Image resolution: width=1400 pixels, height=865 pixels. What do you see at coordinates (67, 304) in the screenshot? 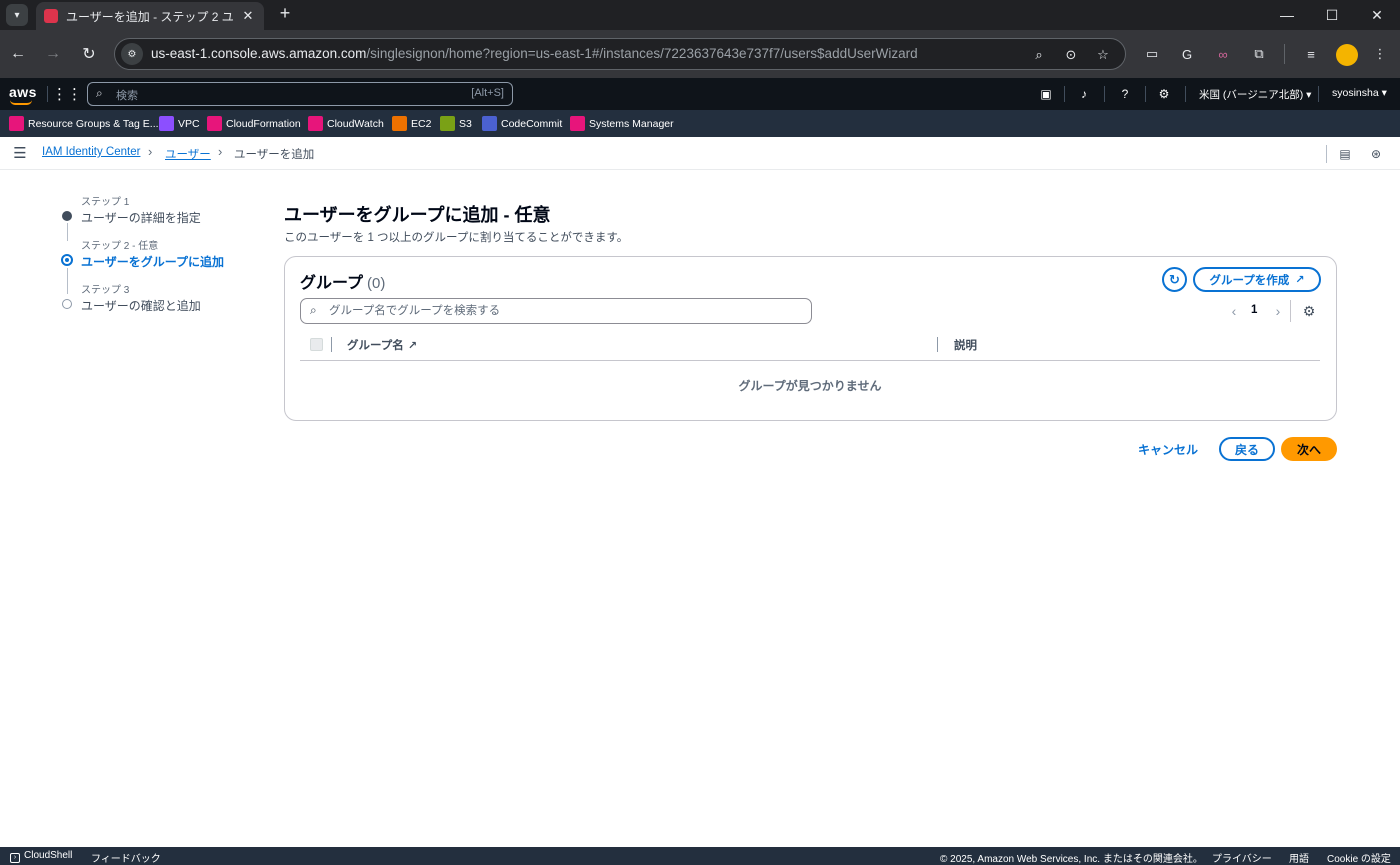
I see `step-3-pending-dot-icon` at bounding box center [67, 304].